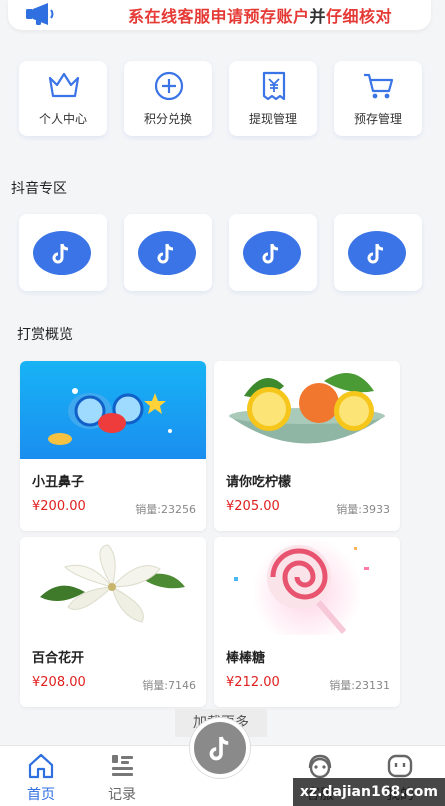  I want to click on reward-section-title: 打赏概览, so click(45, 335).